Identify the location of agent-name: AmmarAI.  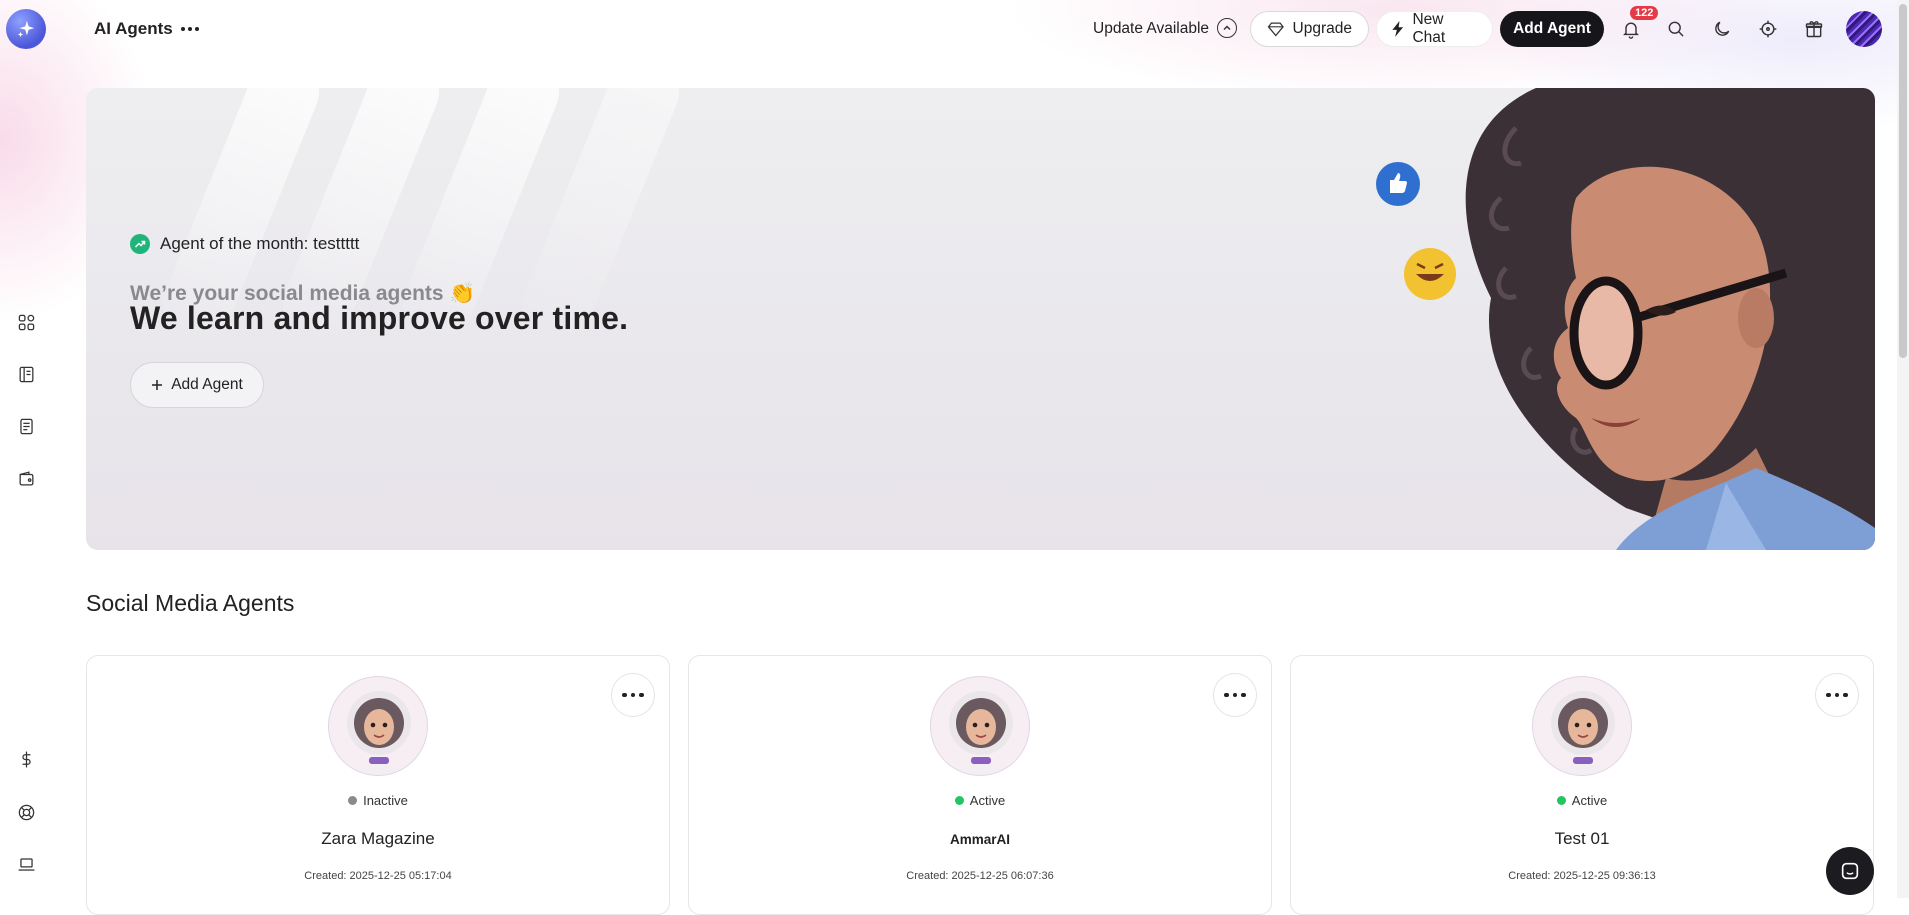
(980, 839).